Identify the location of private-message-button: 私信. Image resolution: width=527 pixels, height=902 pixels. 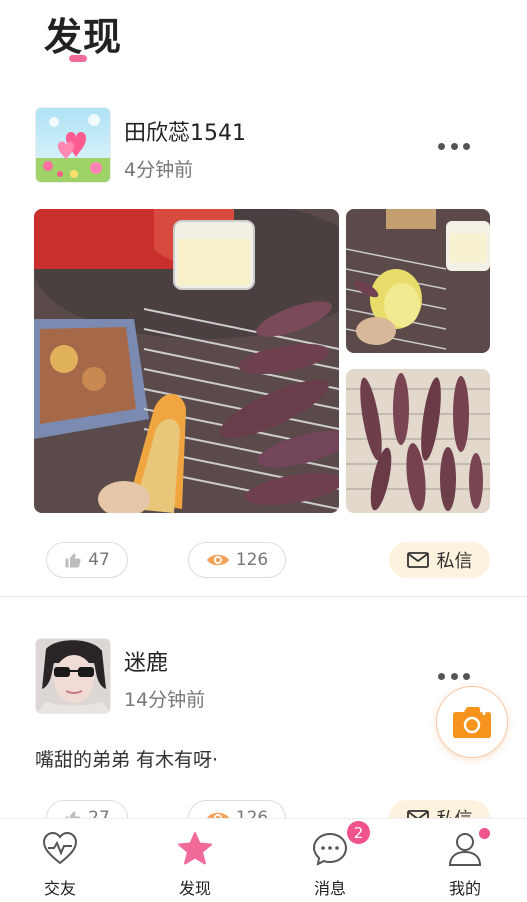
(439, 560).